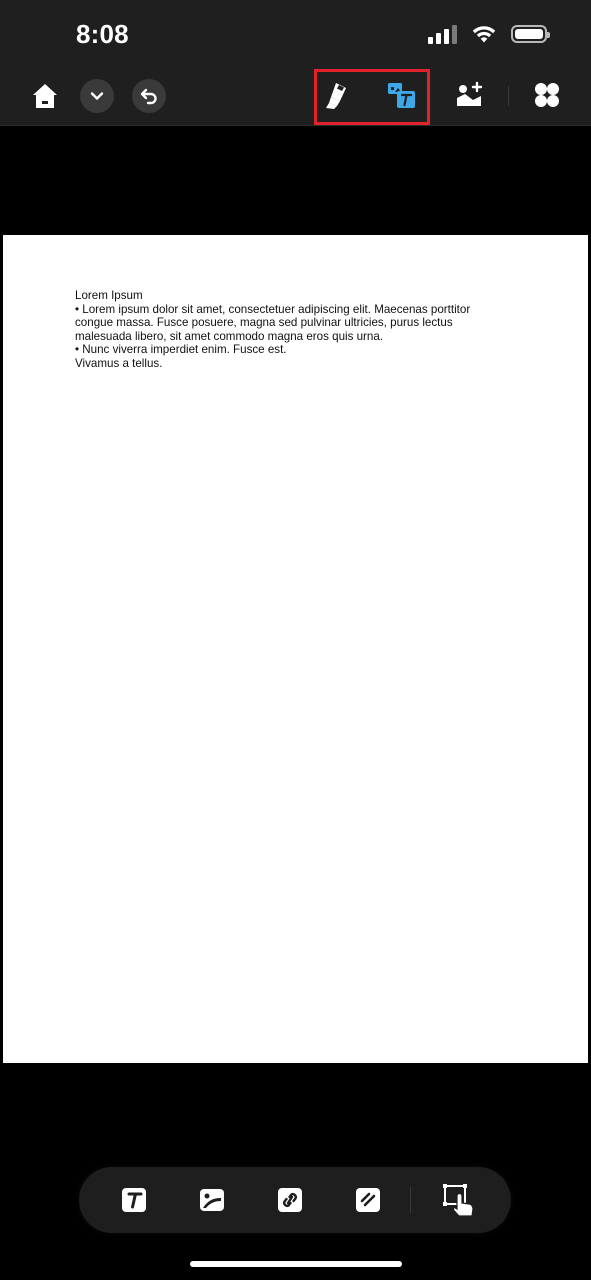 This screenshot has height=1280, width=591. What do you see at coordinates (295, 96) in the screenshot?
I see `top-toolbar` at bounding box center [295, 96].